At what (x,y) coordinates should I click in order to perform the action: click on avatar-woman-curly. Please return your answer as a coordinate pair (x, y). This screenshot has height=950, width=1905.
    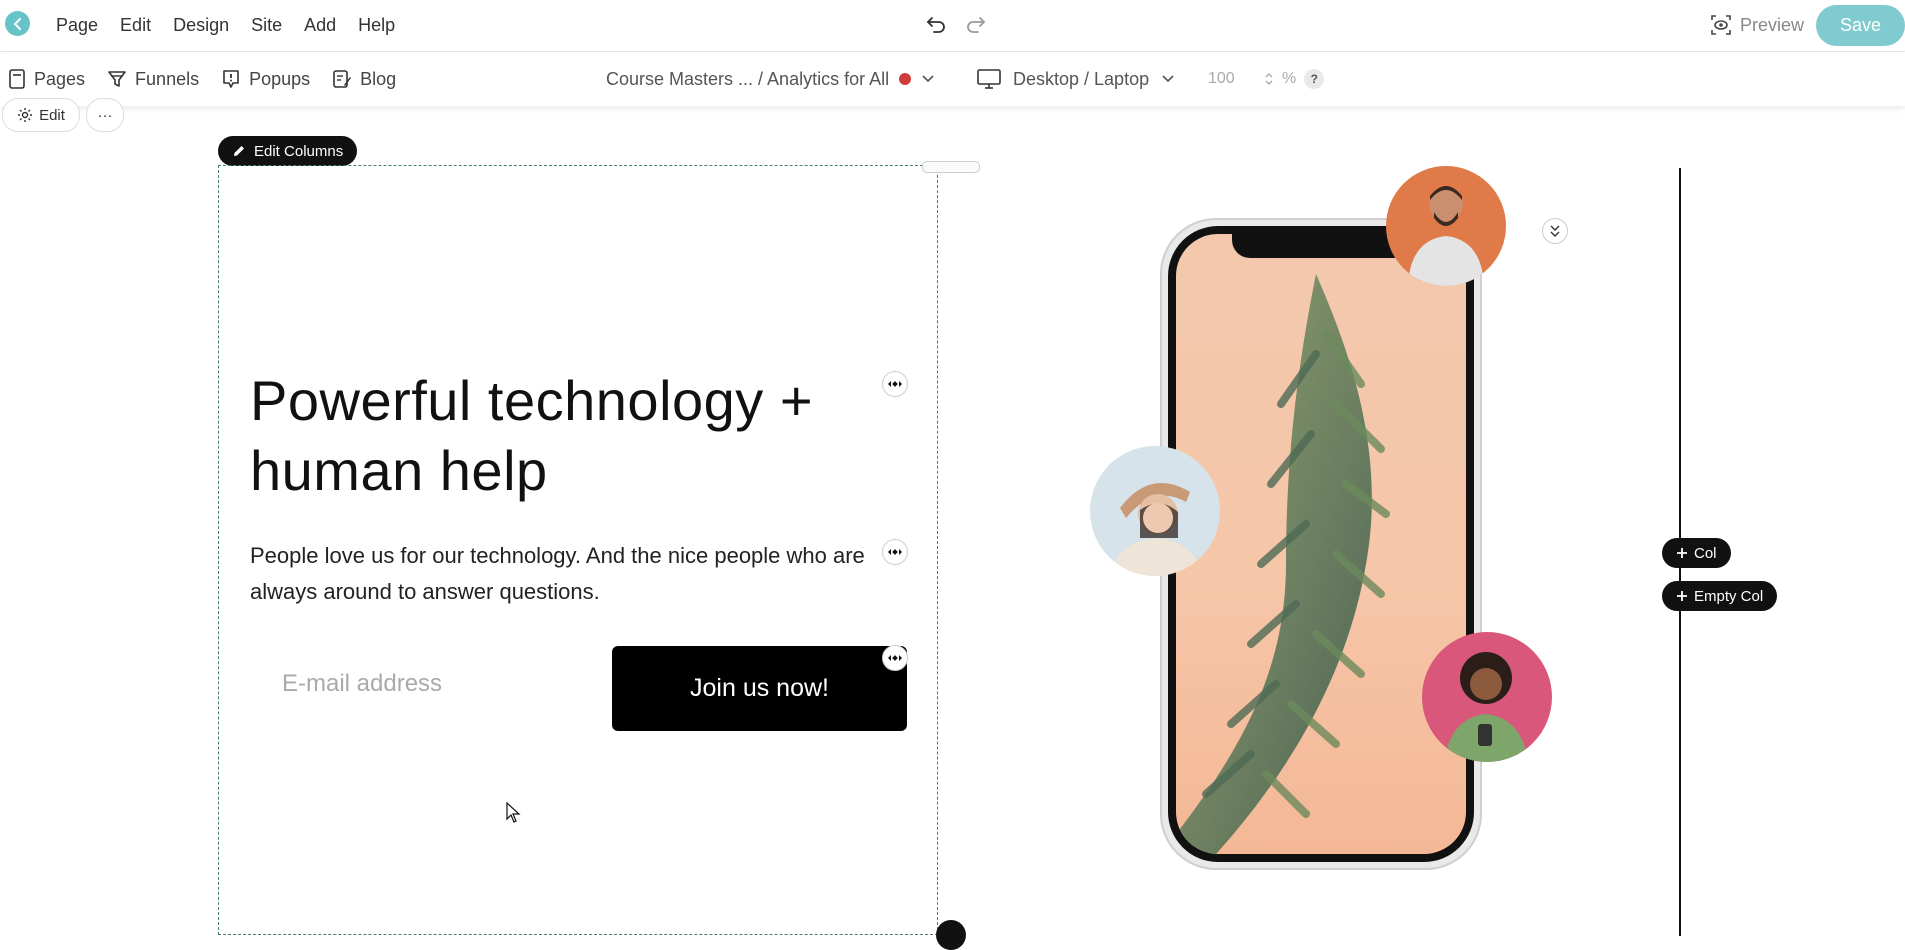
    Looking at the image, I should click on (1487, 697).